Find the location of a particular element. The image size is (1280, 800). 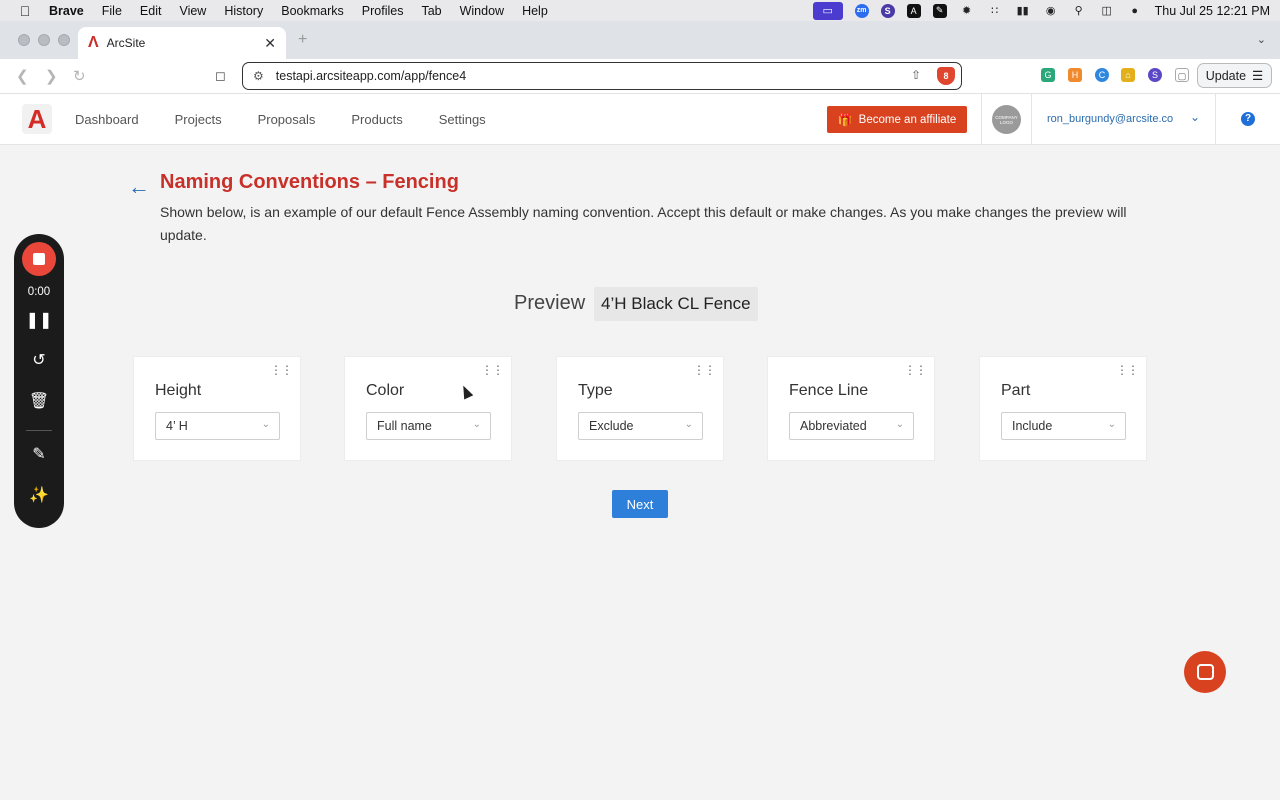

color-select: Full name ⌄ is located at coordinates (428, 426).